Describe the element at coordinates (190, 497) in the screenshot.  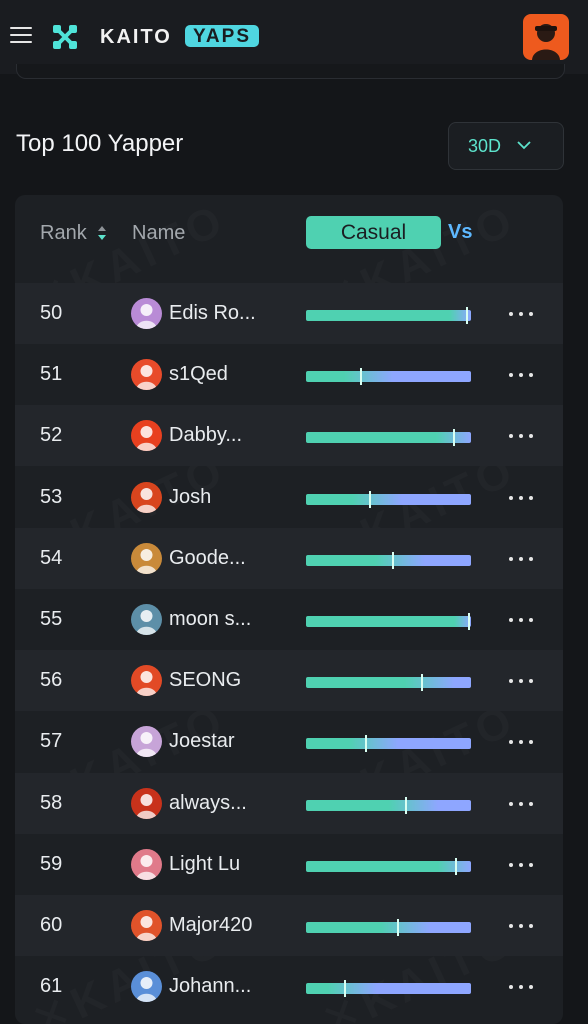
I see `row-username: Josh` at that location.